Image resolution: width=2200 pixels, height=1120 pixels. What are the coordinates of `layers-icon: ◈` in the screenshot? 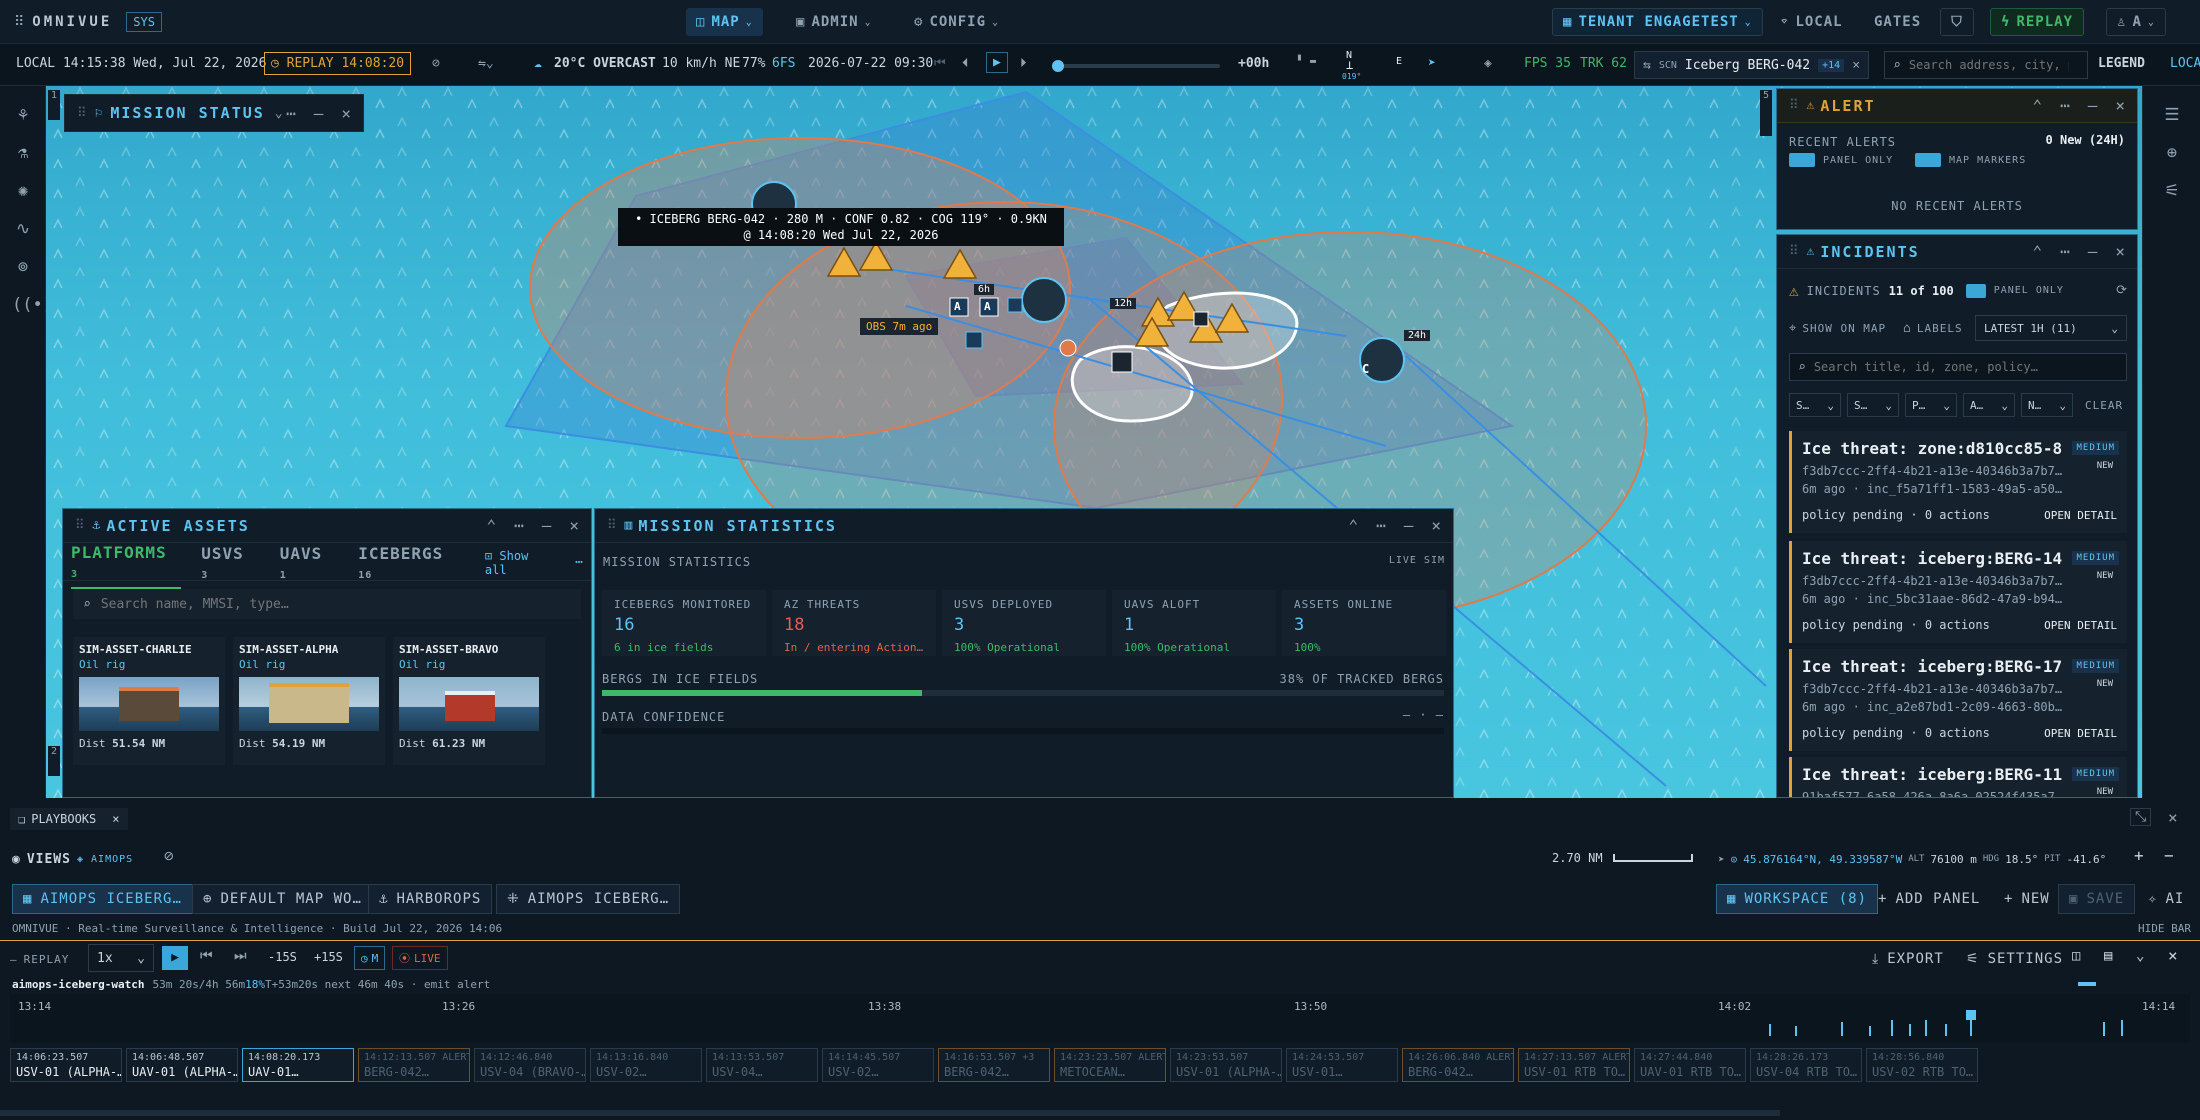 It's located at (1488, 63).